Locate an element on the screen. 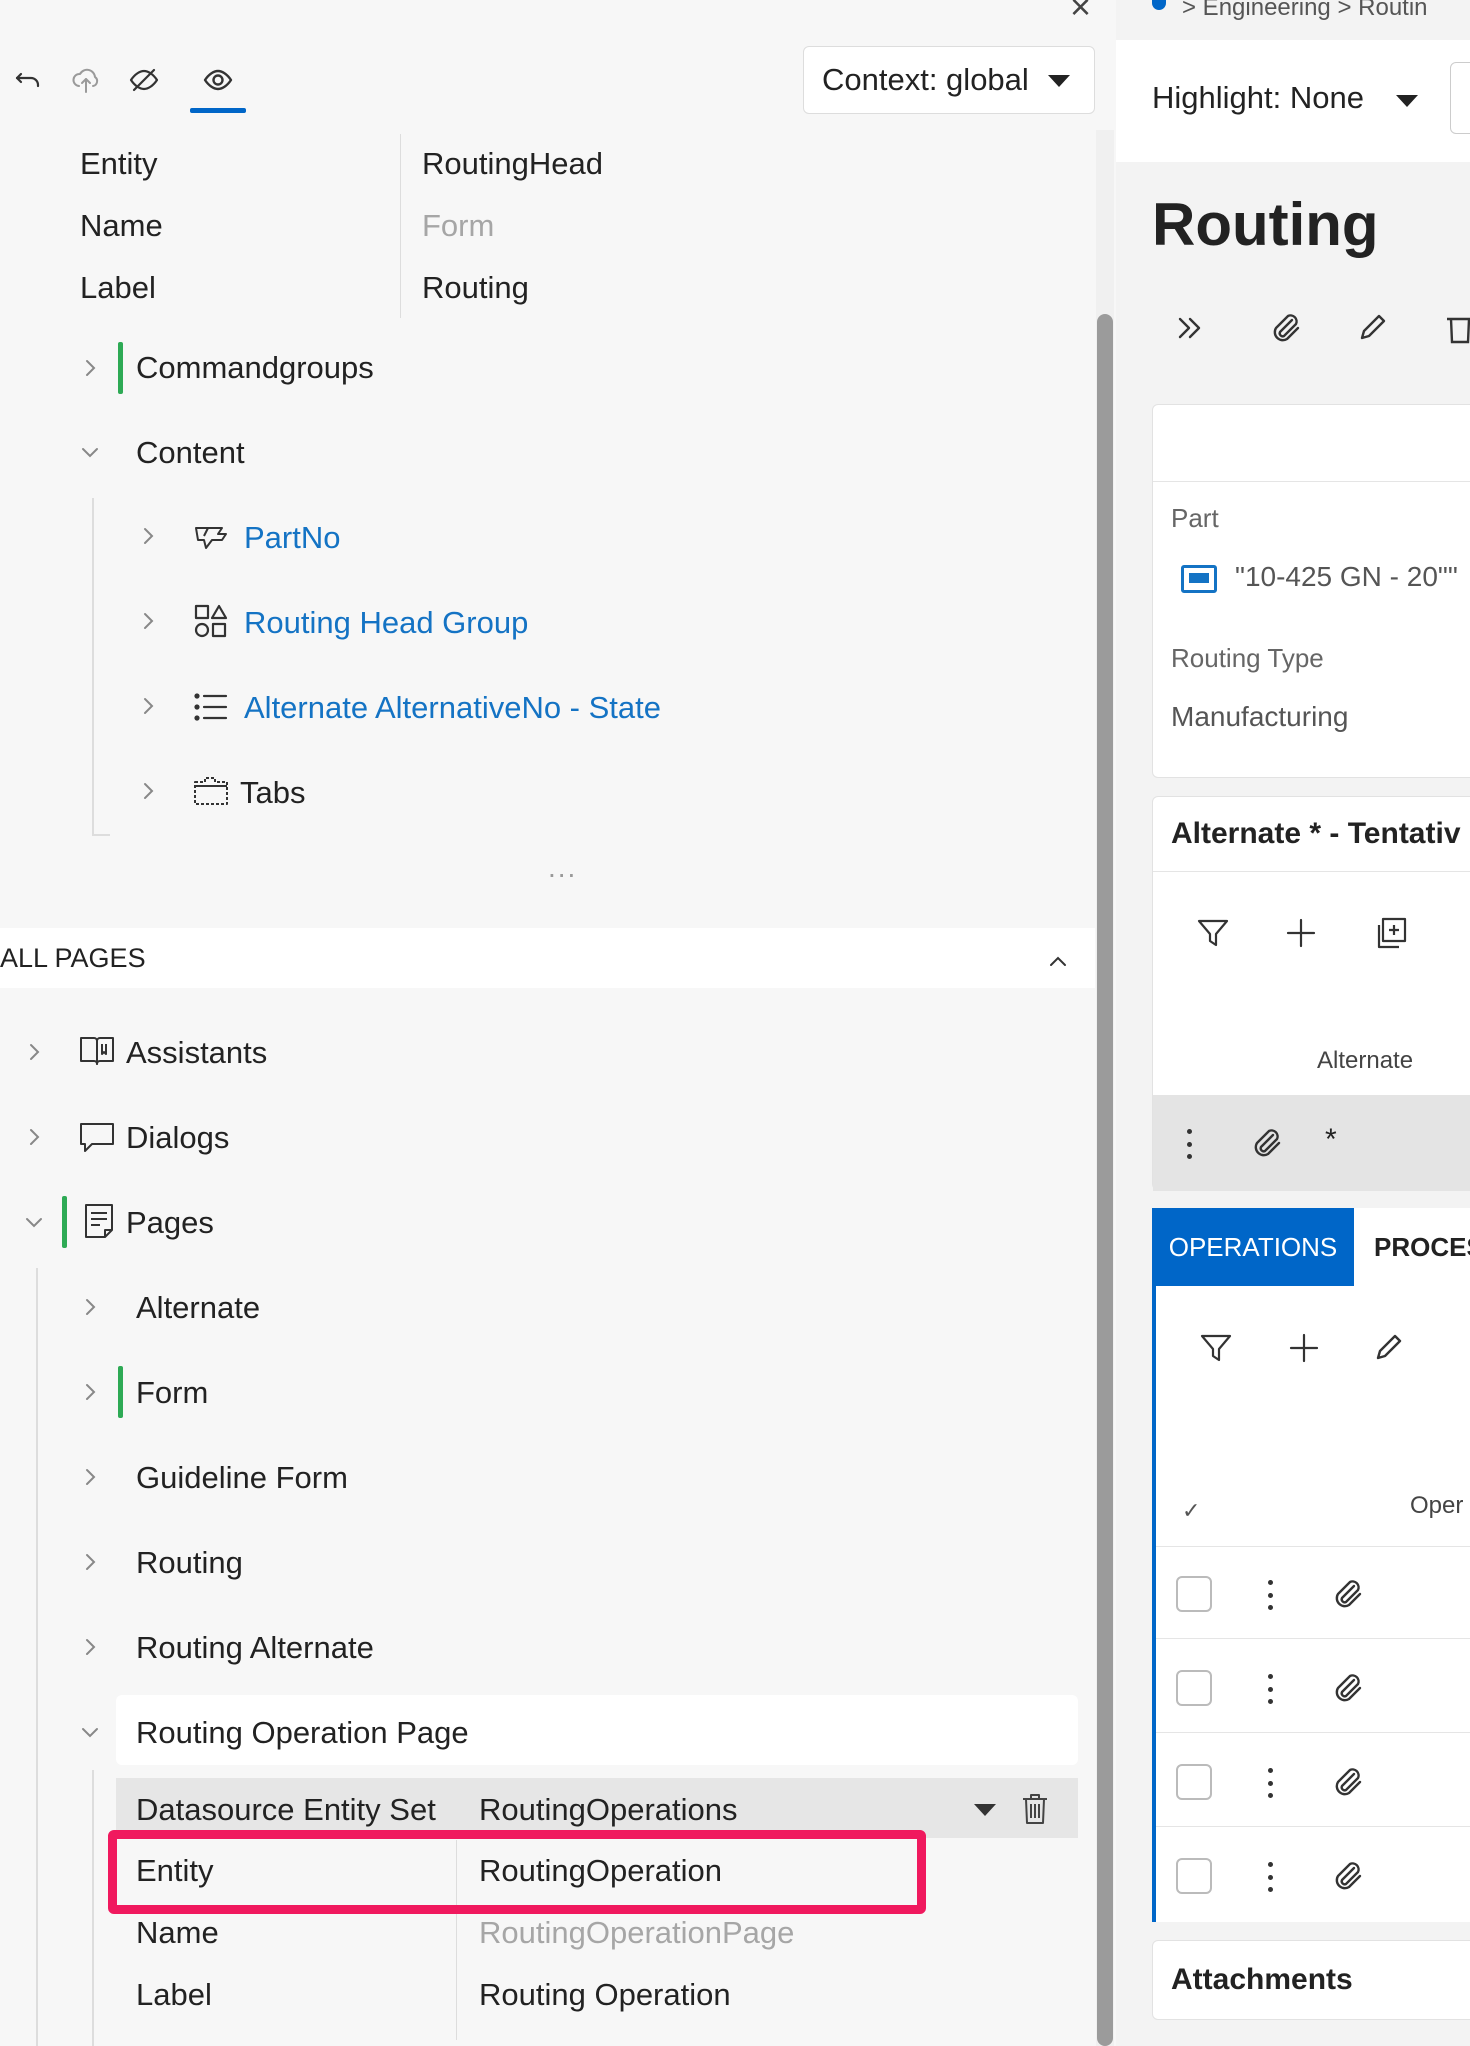  tree-item-label: Form is located at coordinates (172, 1392).